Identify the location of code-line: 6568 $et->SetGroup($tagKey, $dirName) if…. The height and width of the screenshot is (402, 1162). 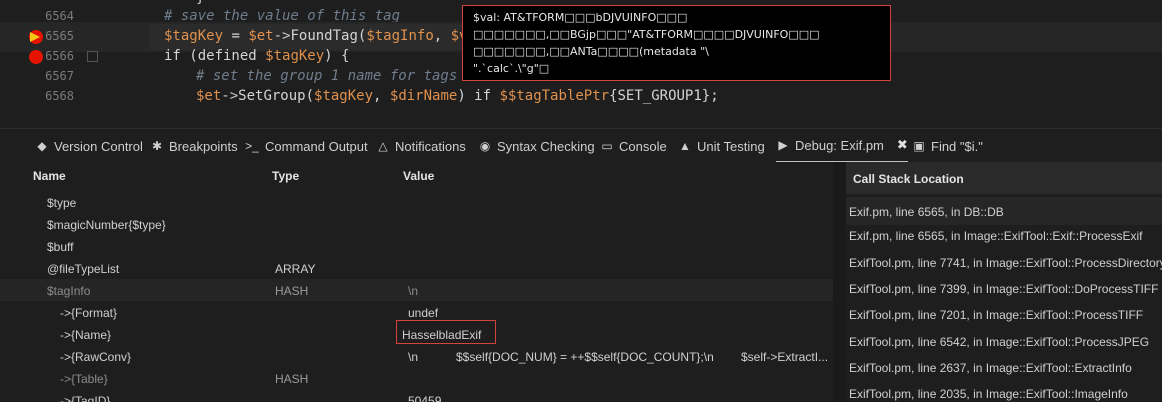
(581, 97).